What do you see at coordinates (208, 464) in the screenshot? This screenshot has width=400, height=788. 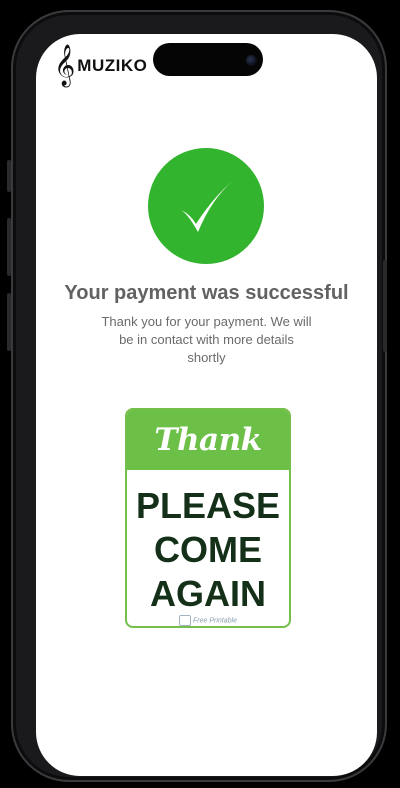 I see `sign-header: Thank You` at bounding box center [208, 464].